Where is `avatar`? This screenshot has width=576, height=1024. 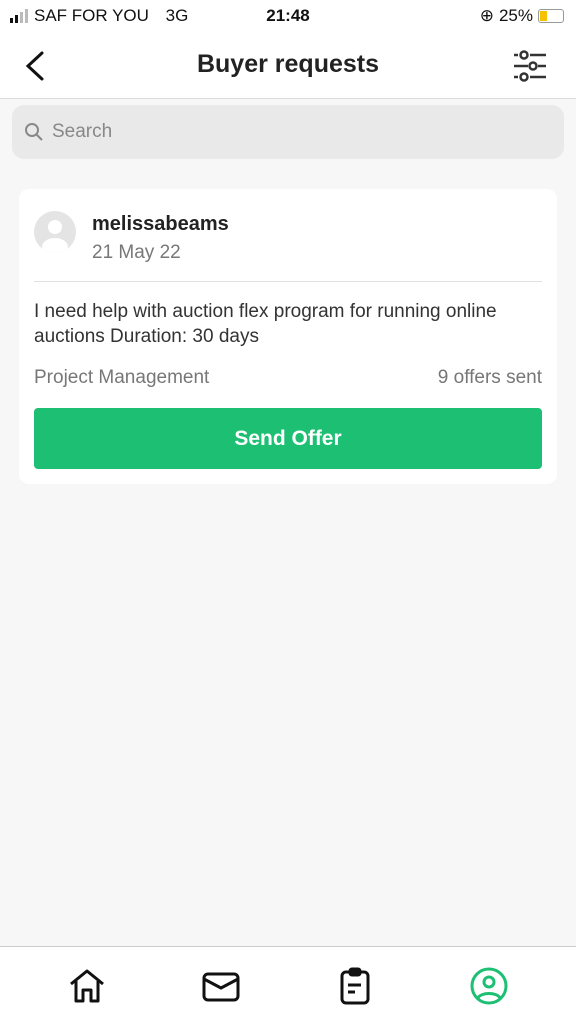 avatar is located at coordinates (55, 232).